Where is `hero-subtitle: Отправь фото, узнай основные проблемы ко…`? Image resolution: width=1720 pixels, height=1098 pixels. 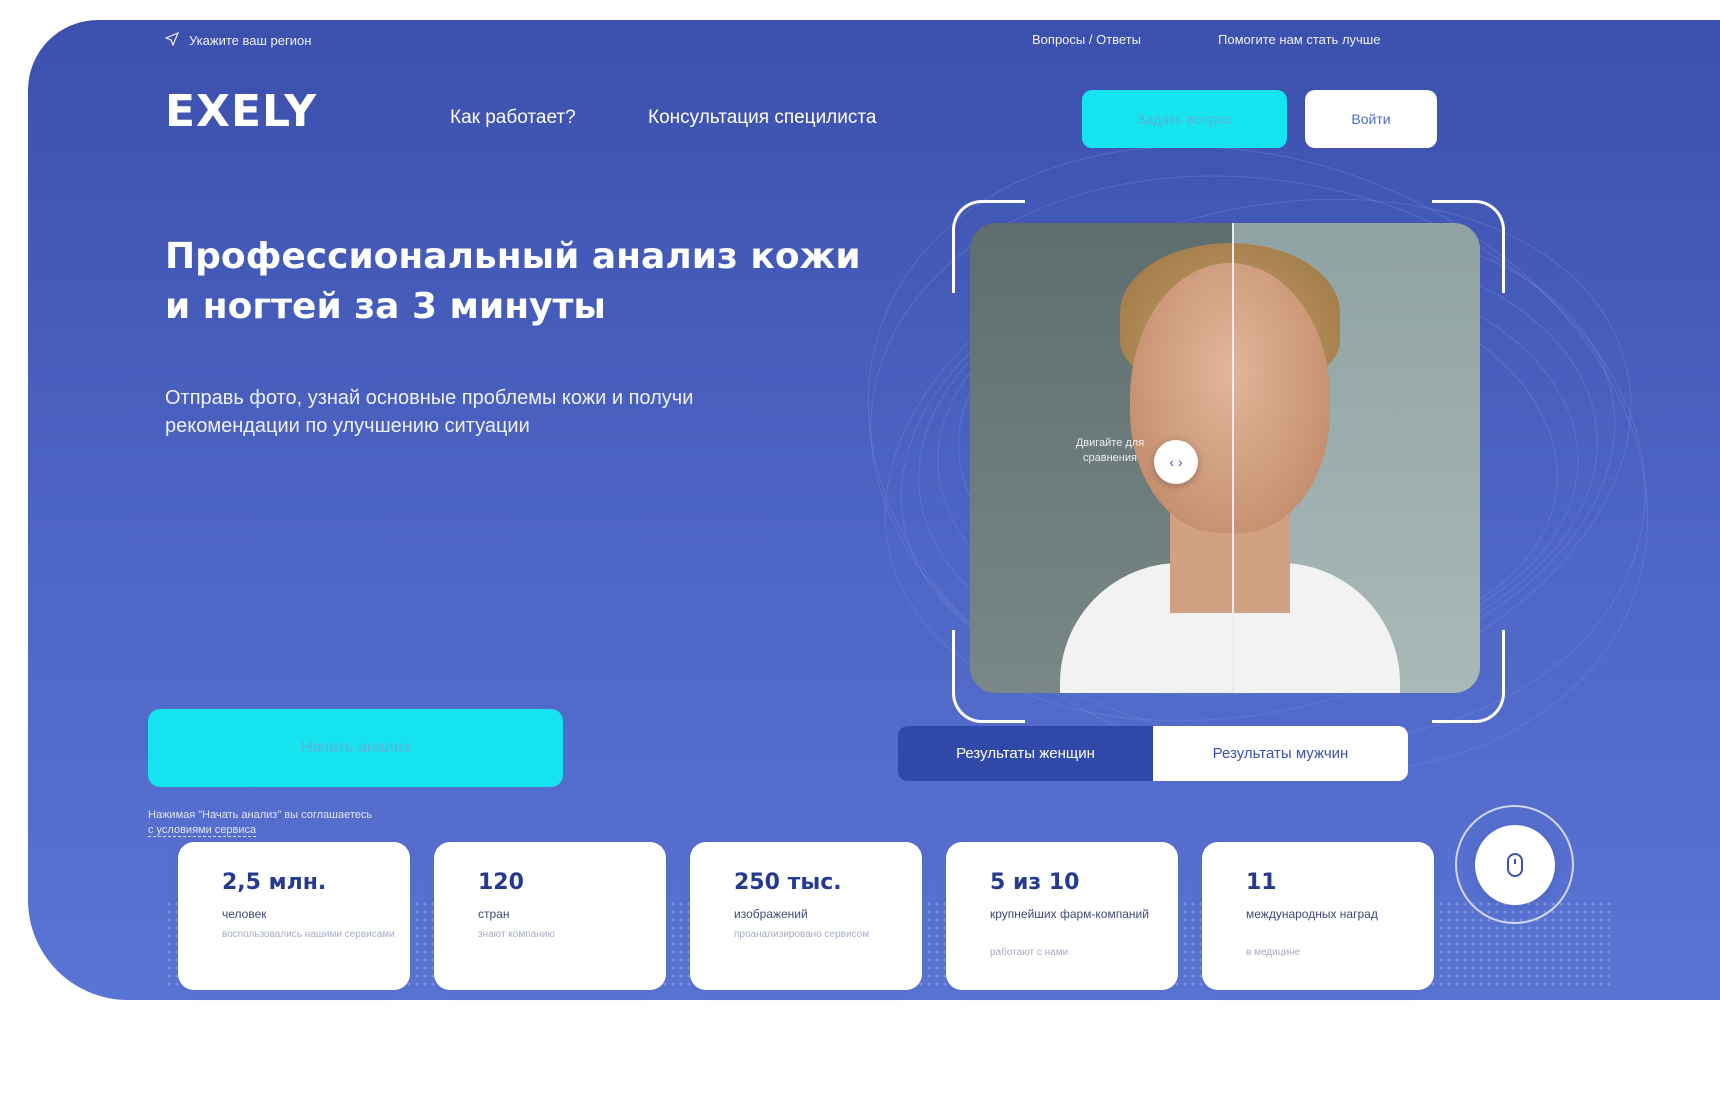
hero-subtitle: Отправь фото, узнай основные проблемы ко… is located at coordinates (429, 412).